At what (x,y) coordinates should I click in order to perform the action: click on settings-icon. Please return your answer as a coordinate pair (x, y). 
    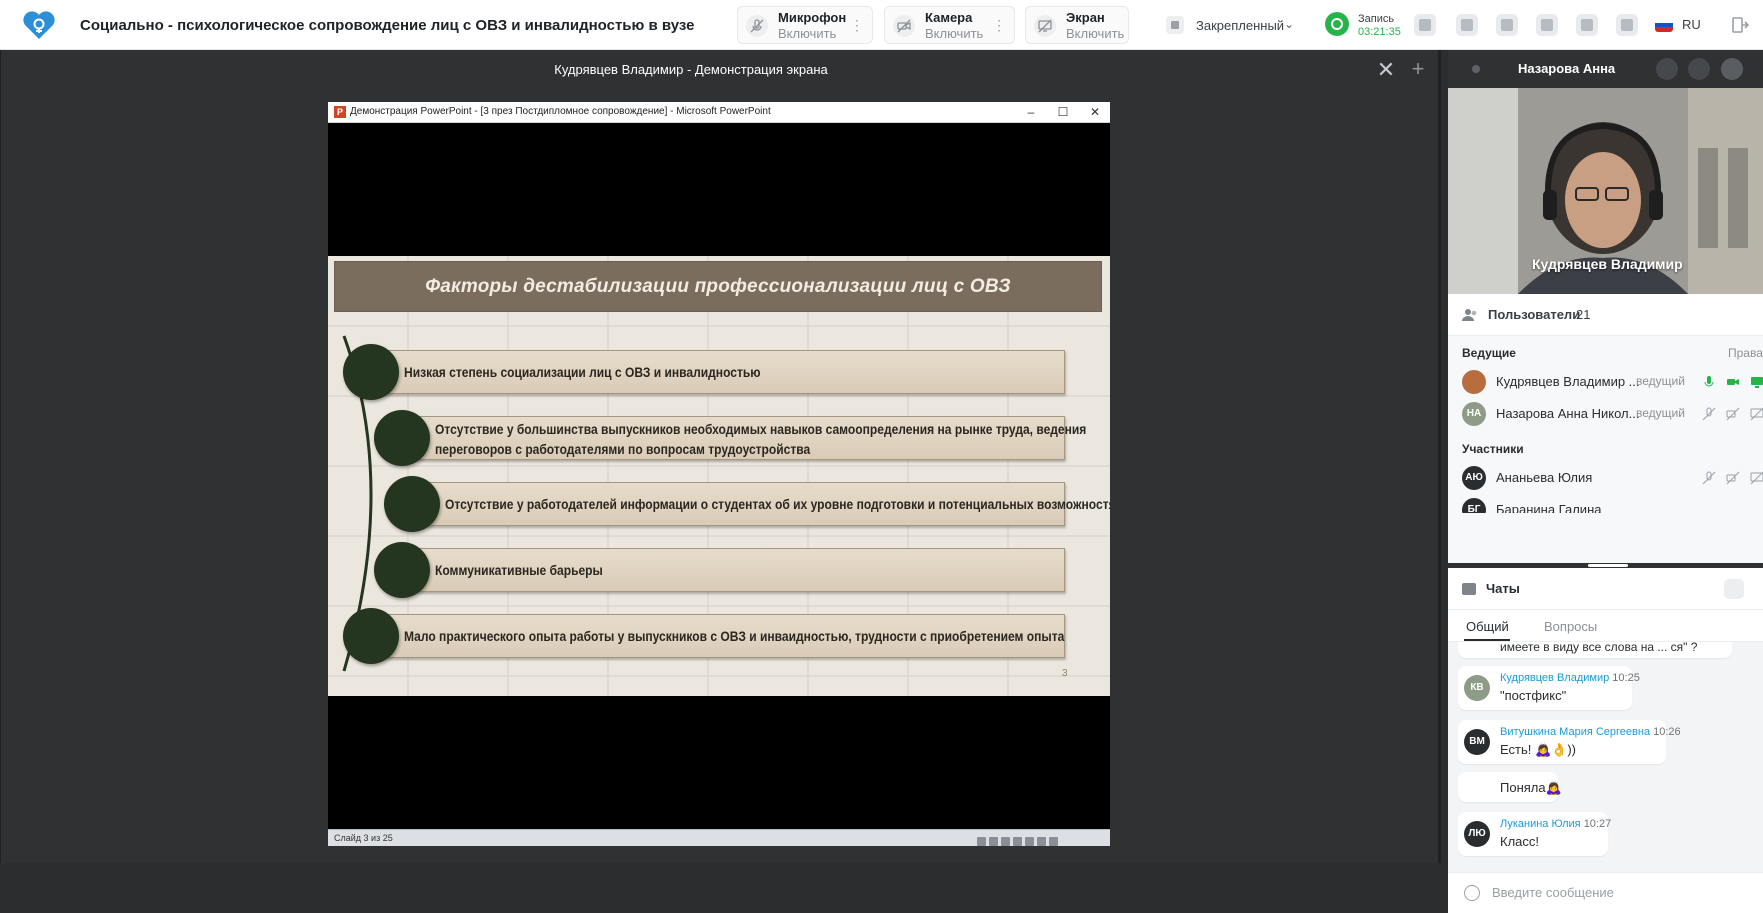
    Looking at the image, I should click on (1627, 25).